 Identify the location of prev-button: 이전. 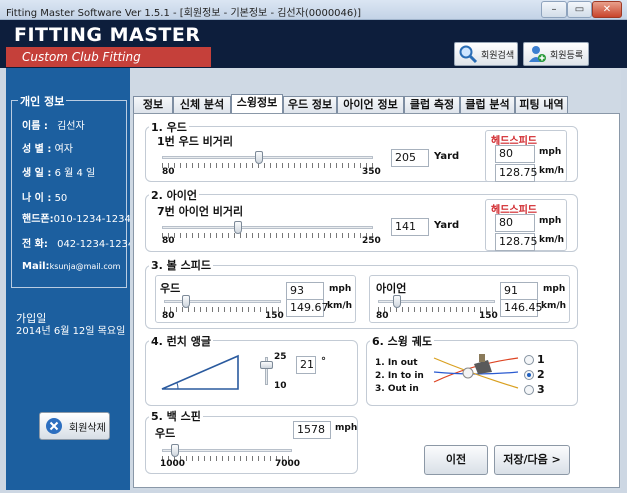
(456, 460).